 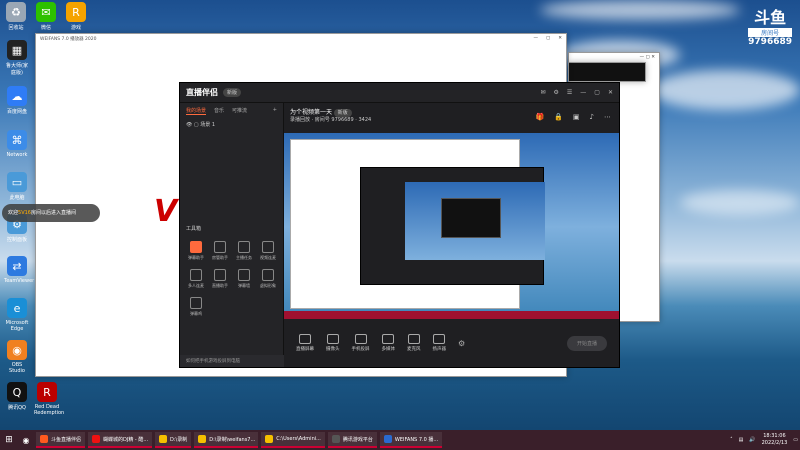 I want to click on screen-capture-button: 直播屏幕, so click(x=305, y=343).